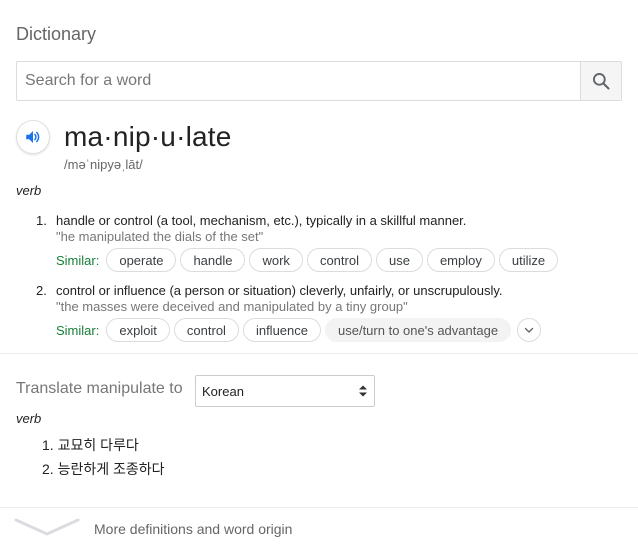 The image size is (638, 548). I want to click on translation-text: 교묘히 다루다, so click(98, 445).